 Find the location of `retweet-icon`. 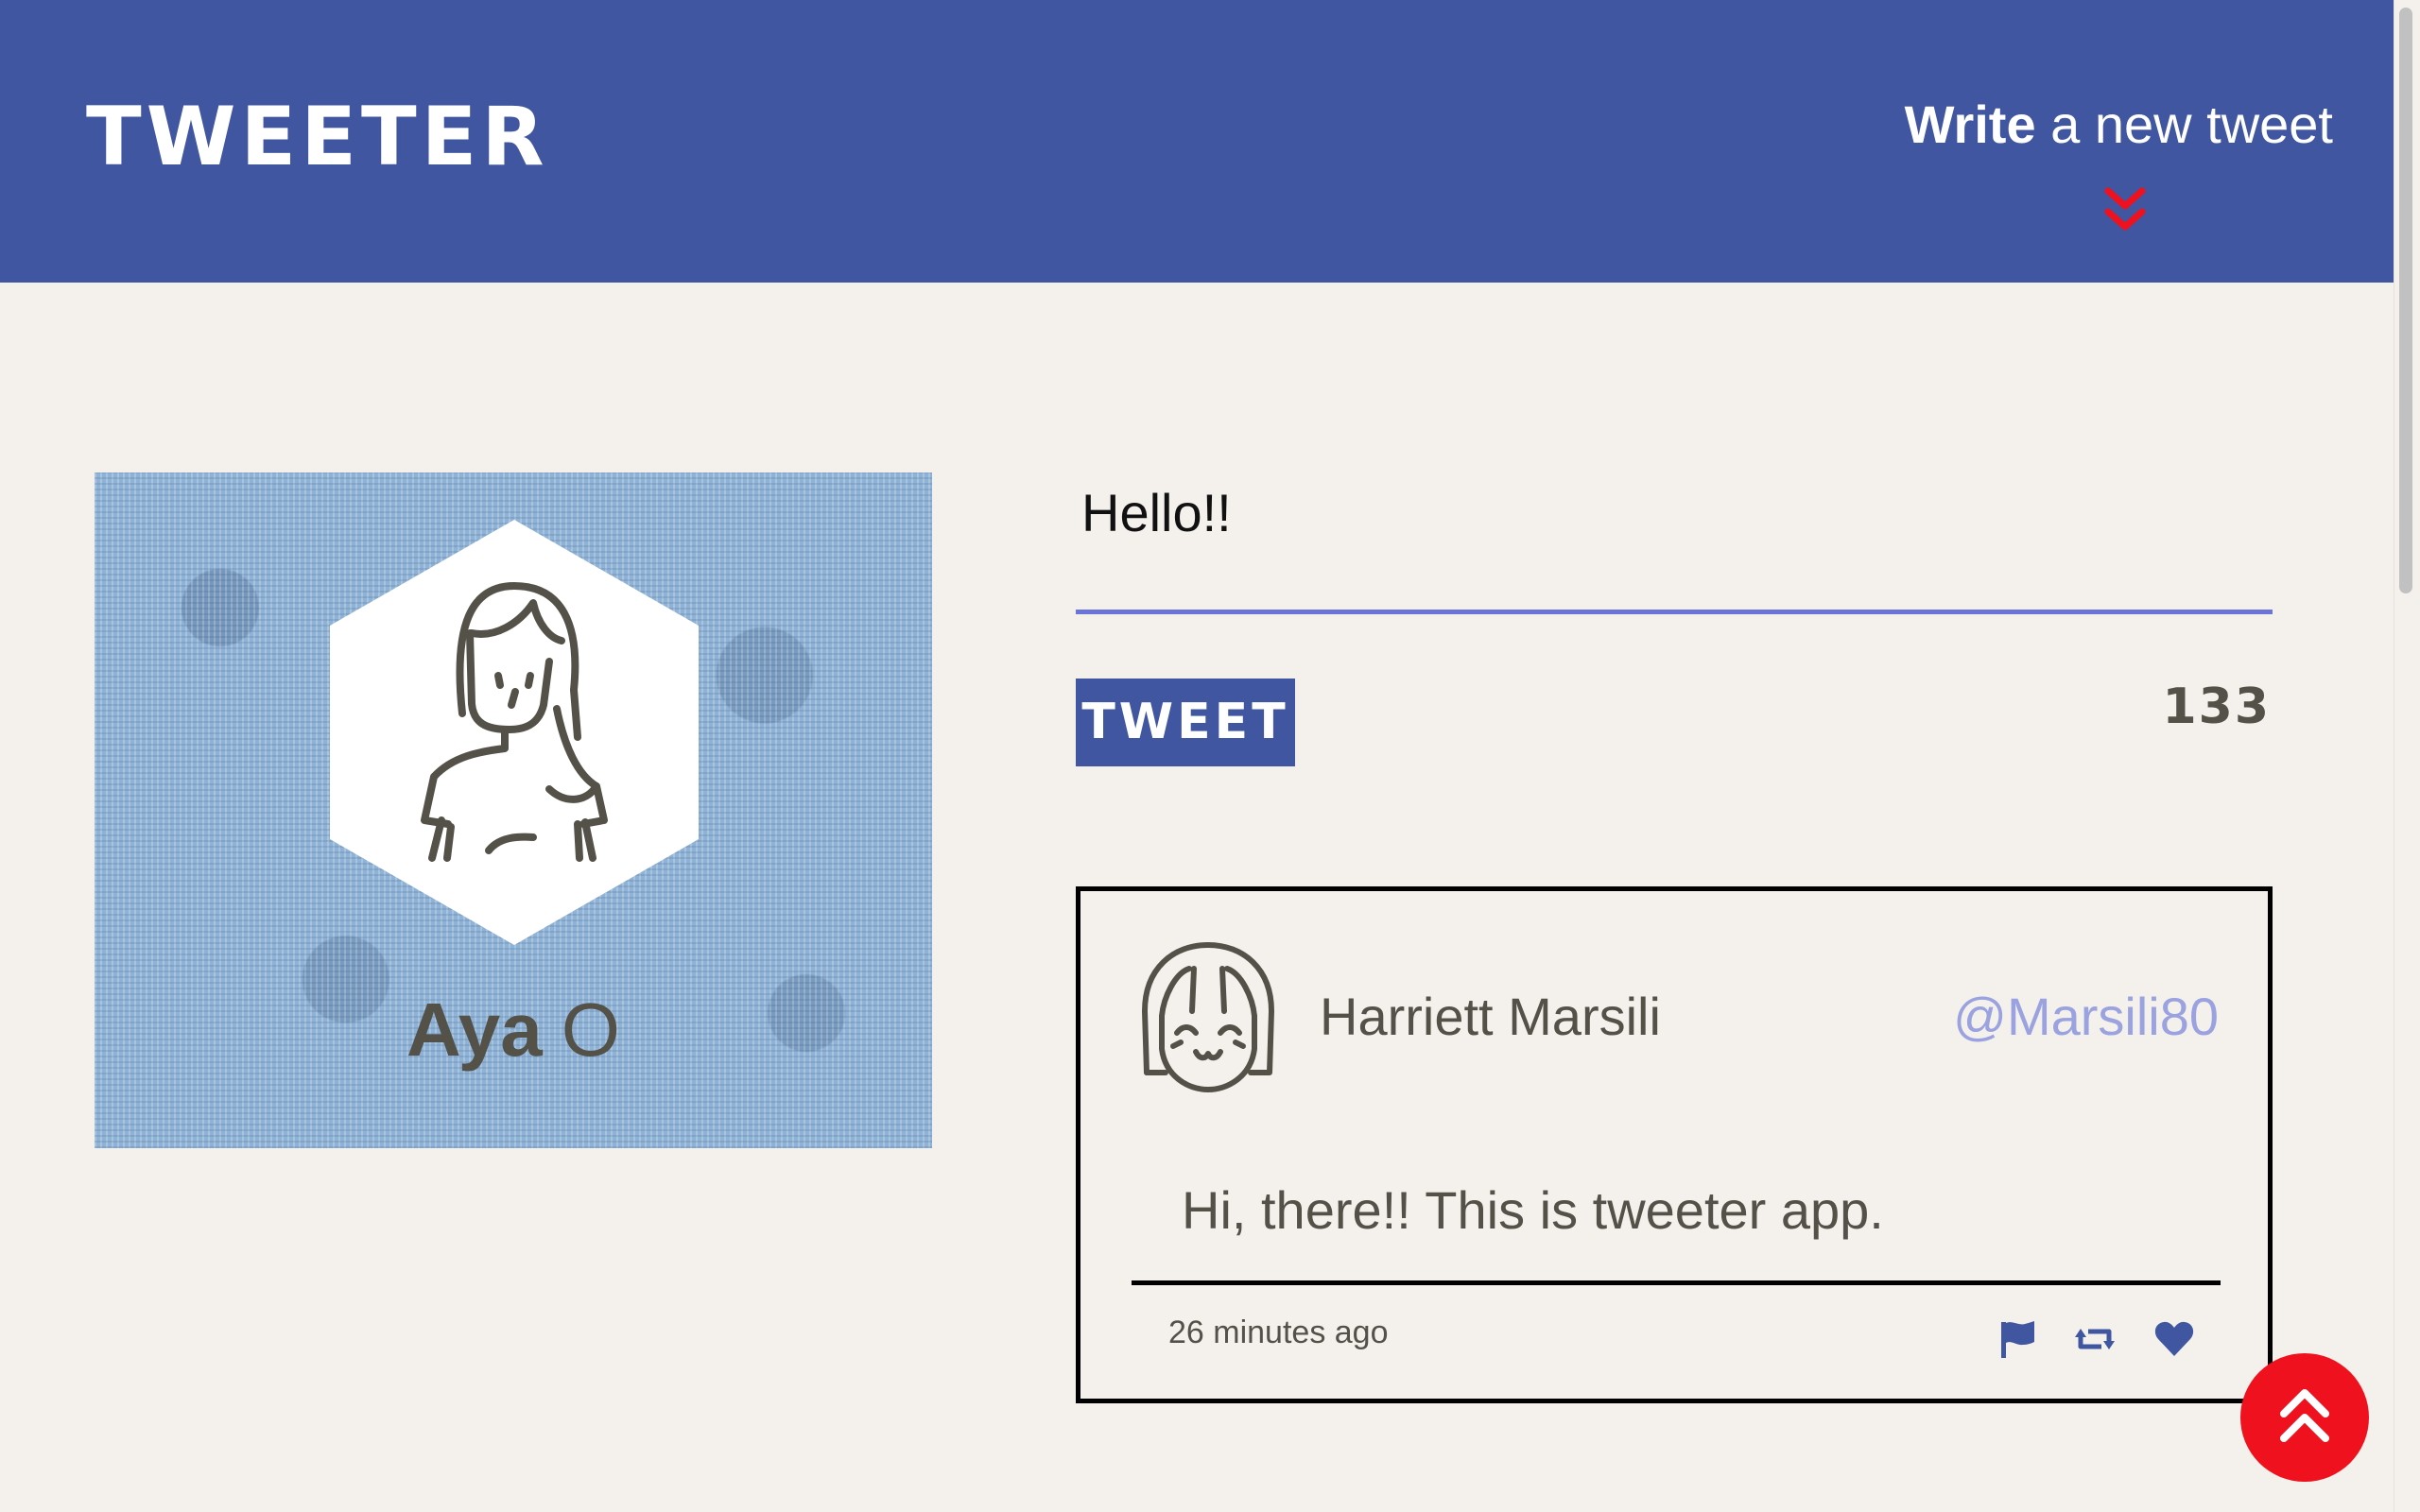

retweet-icon is located at coordinates (2095, 1339).